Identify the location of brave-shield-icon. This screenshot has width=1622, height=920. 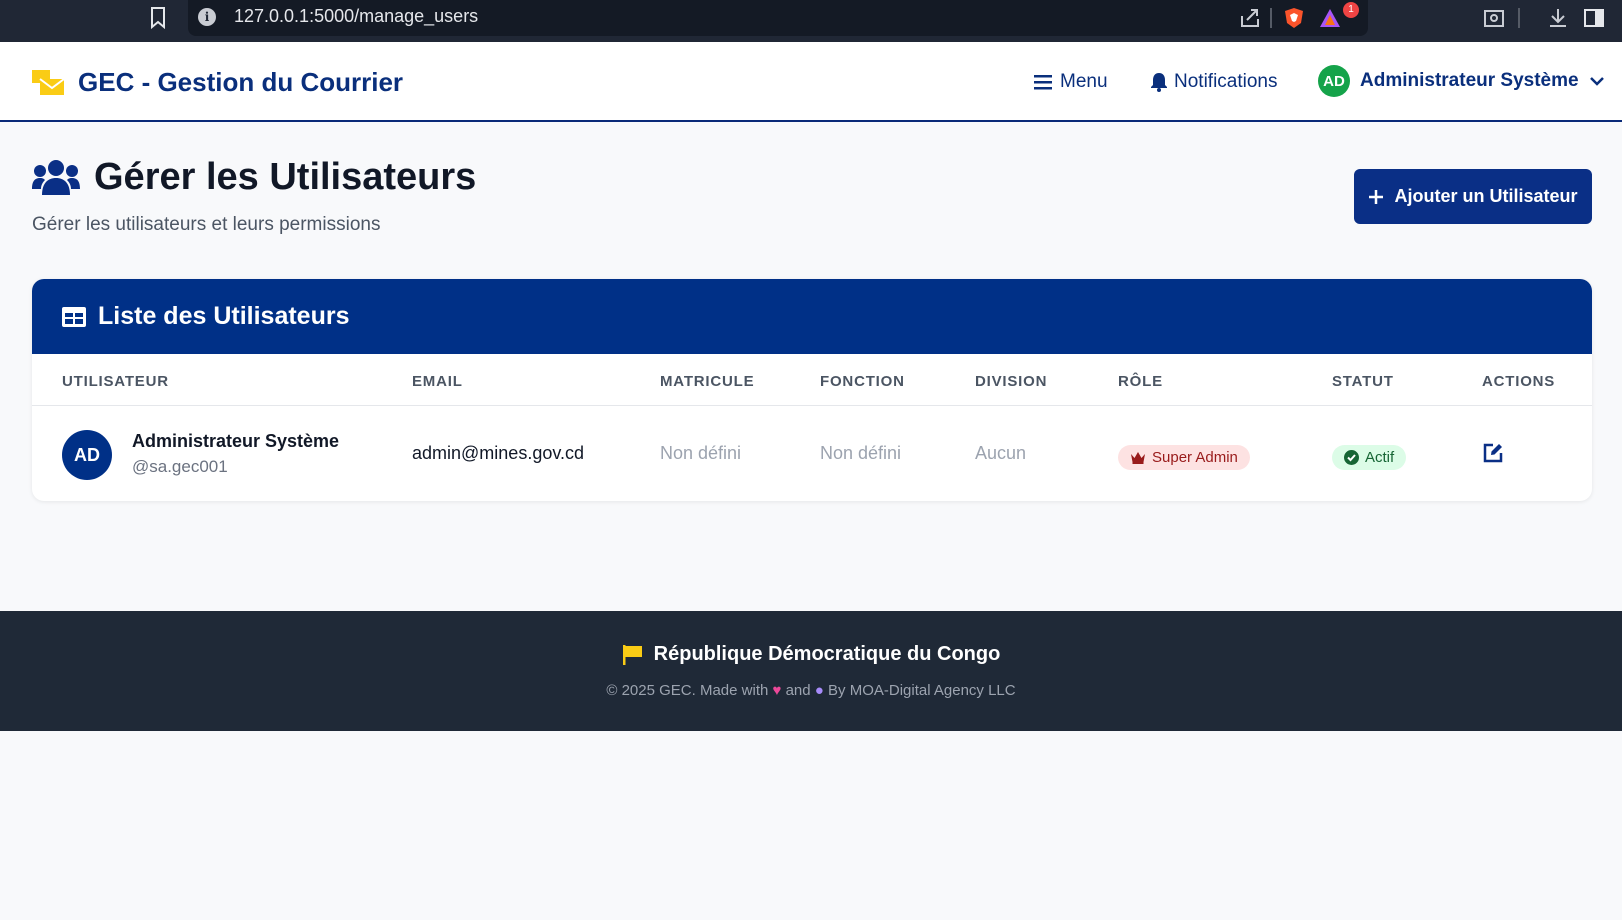
(1294, 18).